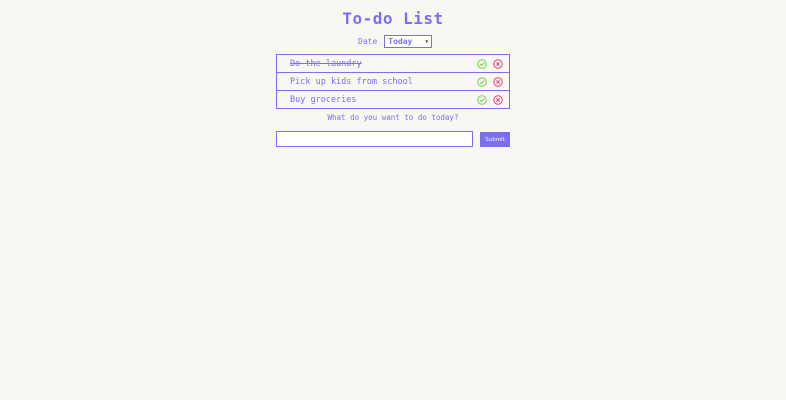 This screenshot has height=400, width=786. I want to click on todo-item-text: Pick up kids from school, so click(351, 81).